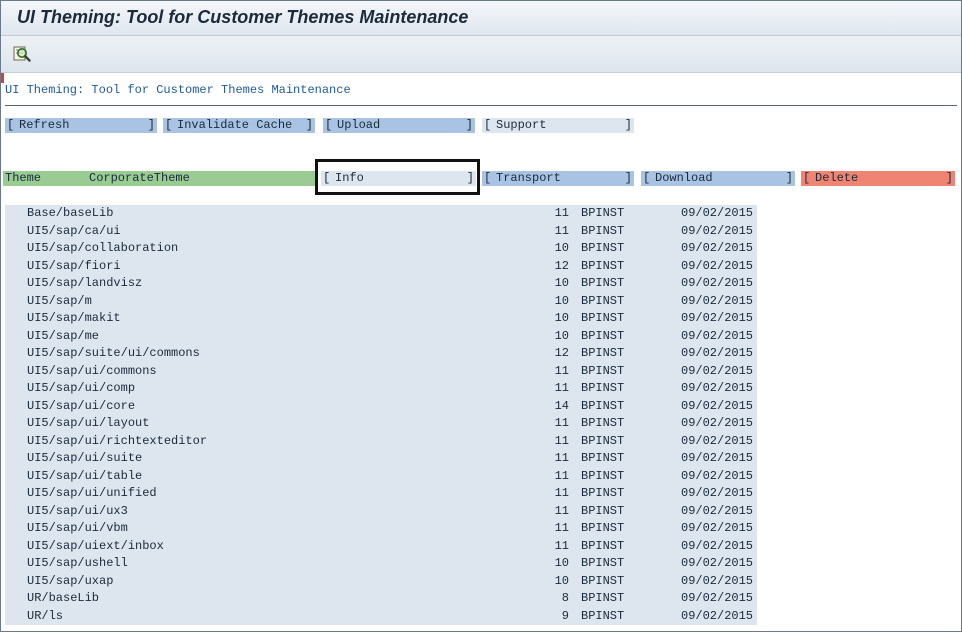  What do you see at coordinates (23, 178) in the screenshot?
I see `theme-label: Theme` at bounding box center [23, 178].